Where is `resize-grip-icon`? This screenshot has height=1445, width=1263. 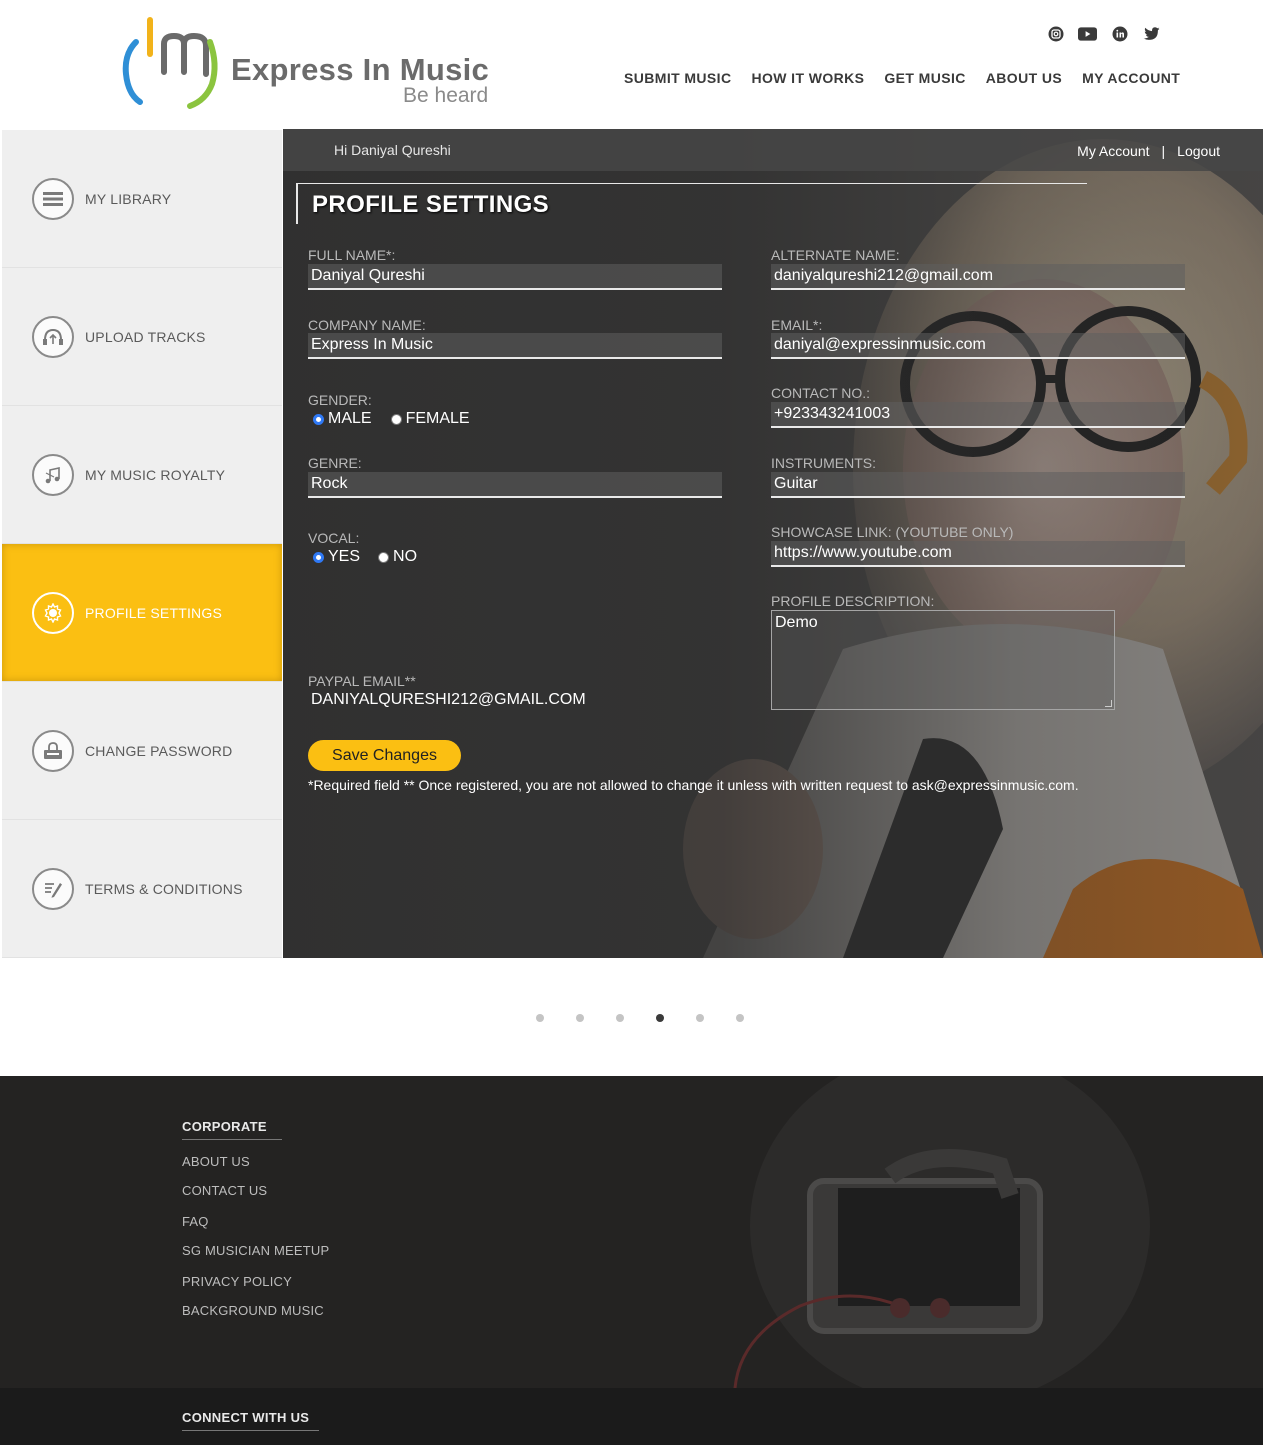
resize-grip-icon is located at coordinates (1108, 703).